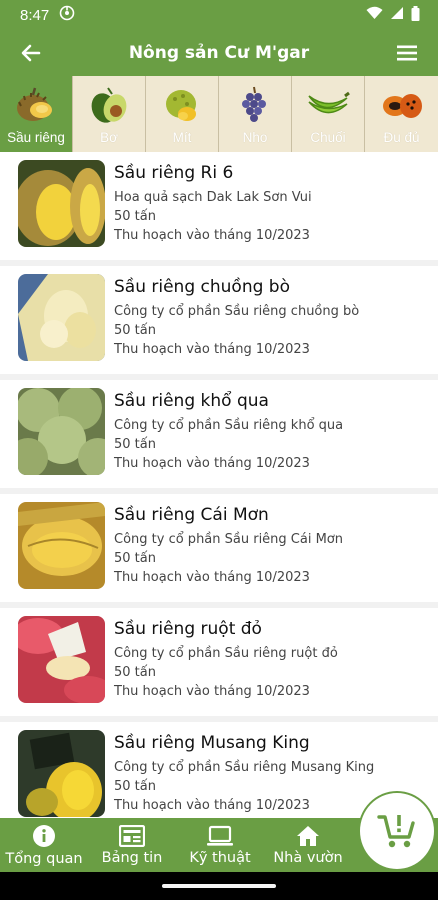  Describe the element at coordinates (308, 835) in the screenshot. I see `home-icon` at that location.